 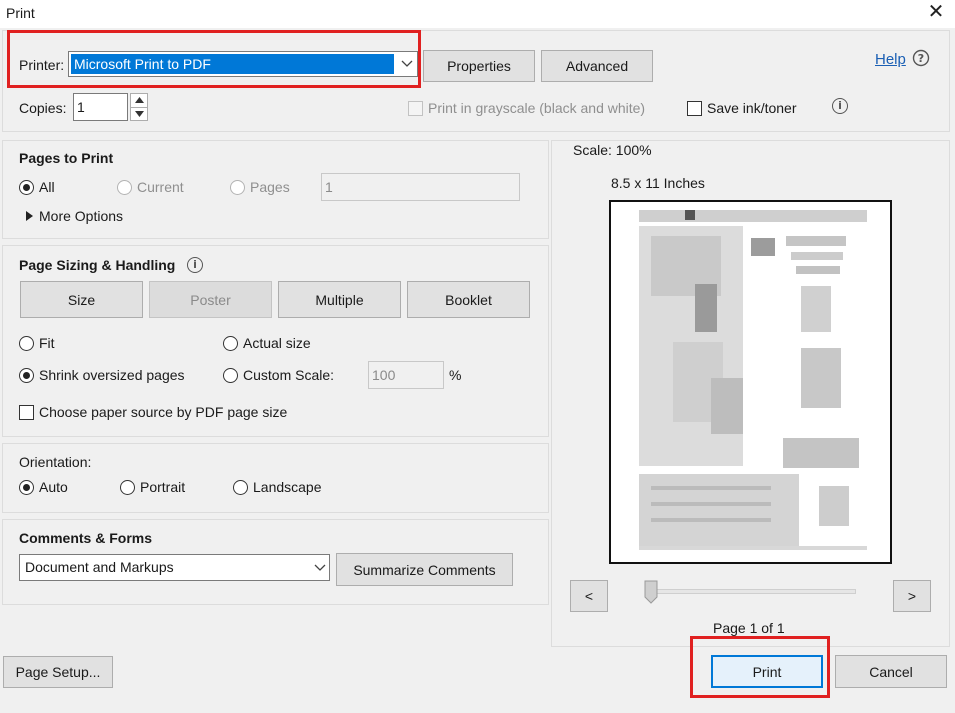 I want to click on grayscale-label: Print in grayscale (black and white), so click(x=537, y=108).